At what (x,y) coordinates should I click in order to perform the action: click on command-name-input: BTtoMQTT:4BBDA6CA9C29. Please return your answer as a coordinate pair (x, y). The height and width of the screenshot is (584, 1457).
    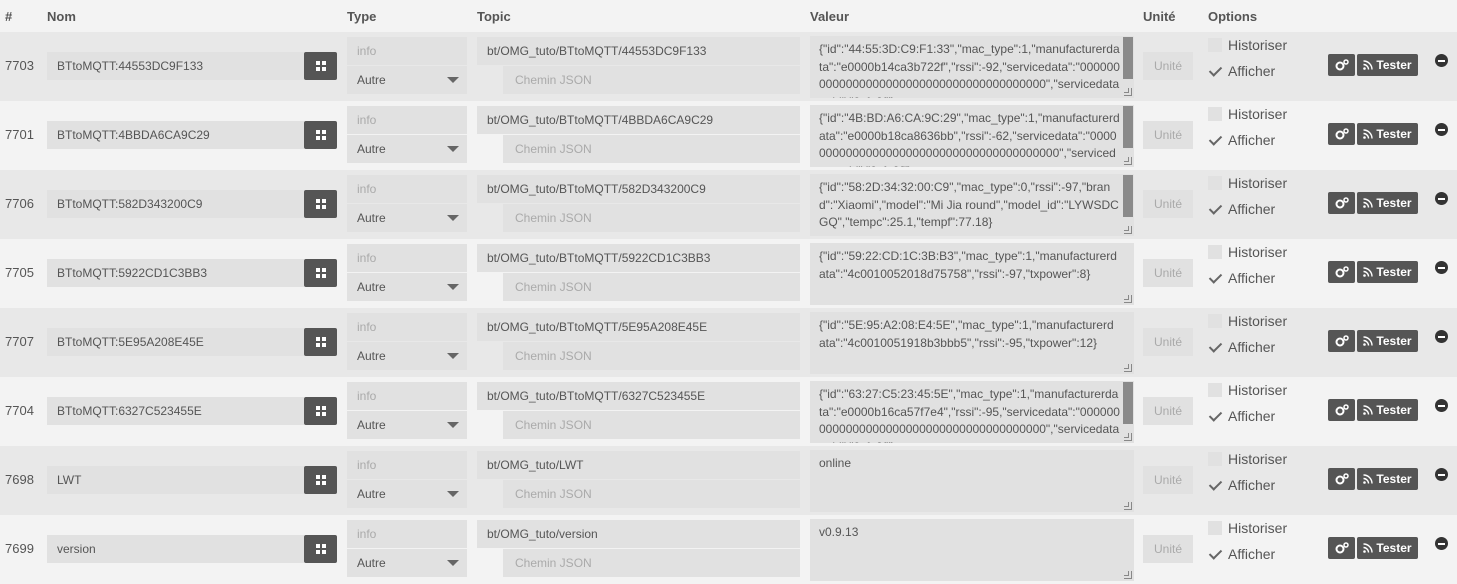
    Looking at the image, I should click on (175, 135).